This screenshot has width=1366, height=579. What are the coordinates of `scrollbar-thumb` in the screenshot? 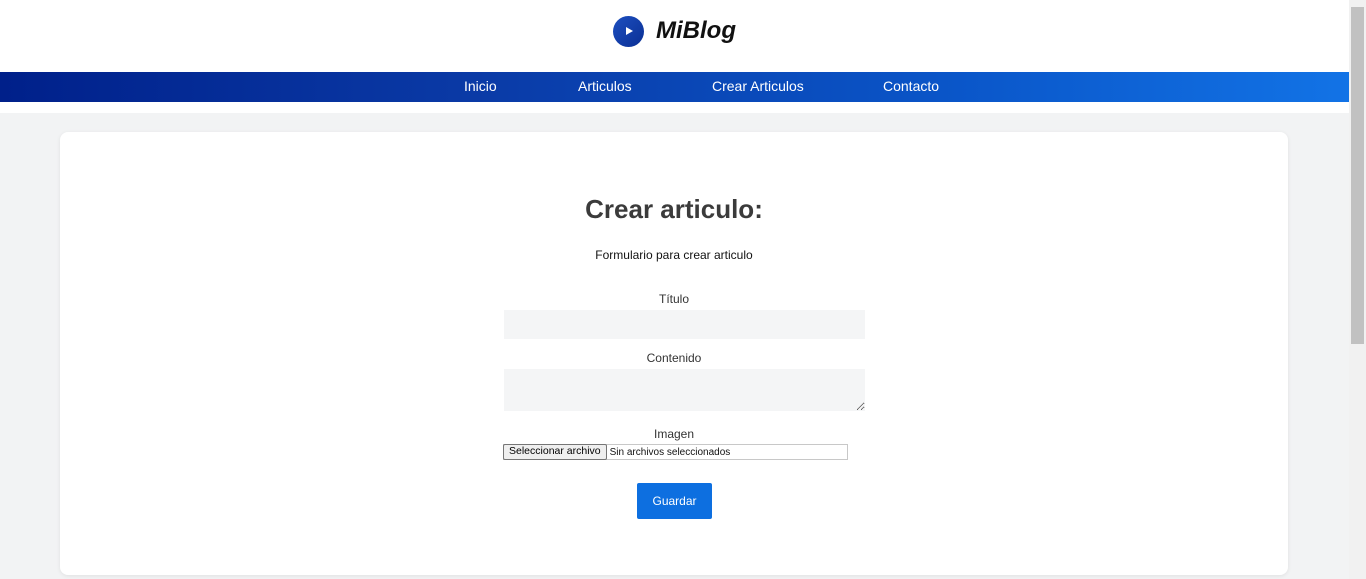 It's located at (1357, 175).